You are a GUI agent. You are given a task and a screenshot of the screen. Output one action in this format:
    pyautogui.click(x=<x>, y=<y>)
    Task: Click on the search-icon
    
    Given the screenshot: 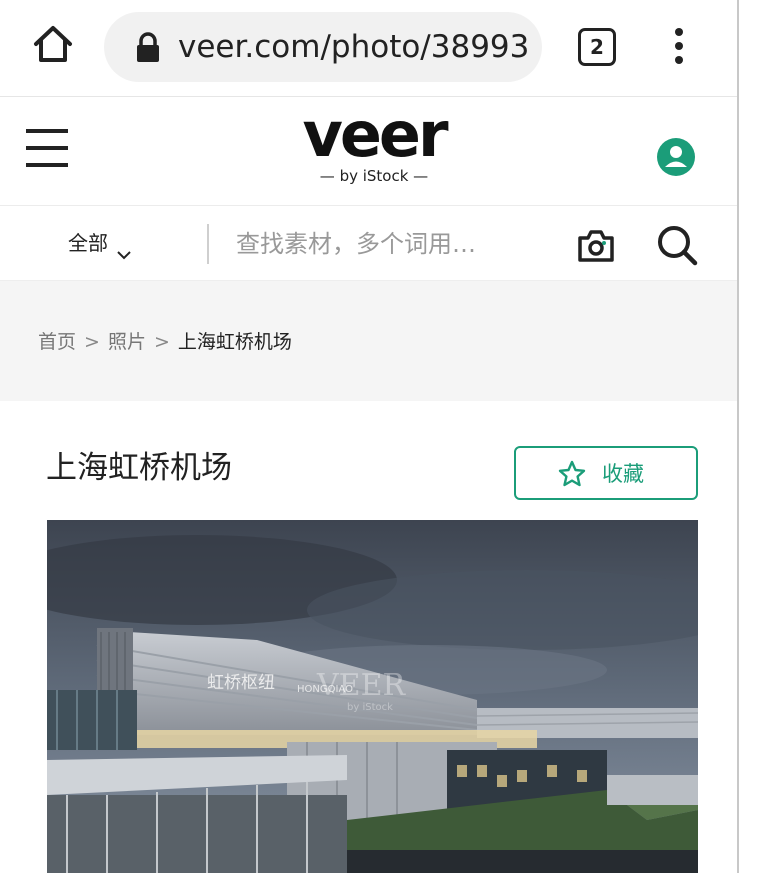 What is the action you would take?
    pyautogui.click(x=677, y=245)
    